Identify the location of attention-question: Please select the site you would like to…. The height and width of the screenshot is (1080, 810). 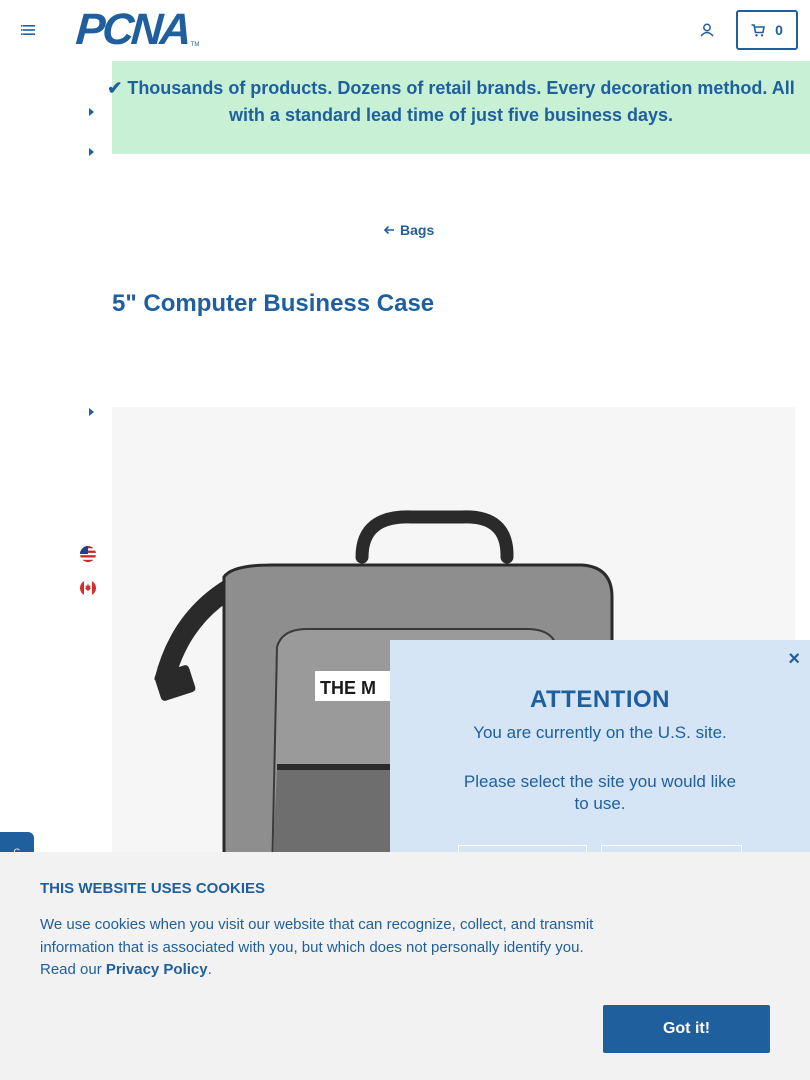
(600, 792).